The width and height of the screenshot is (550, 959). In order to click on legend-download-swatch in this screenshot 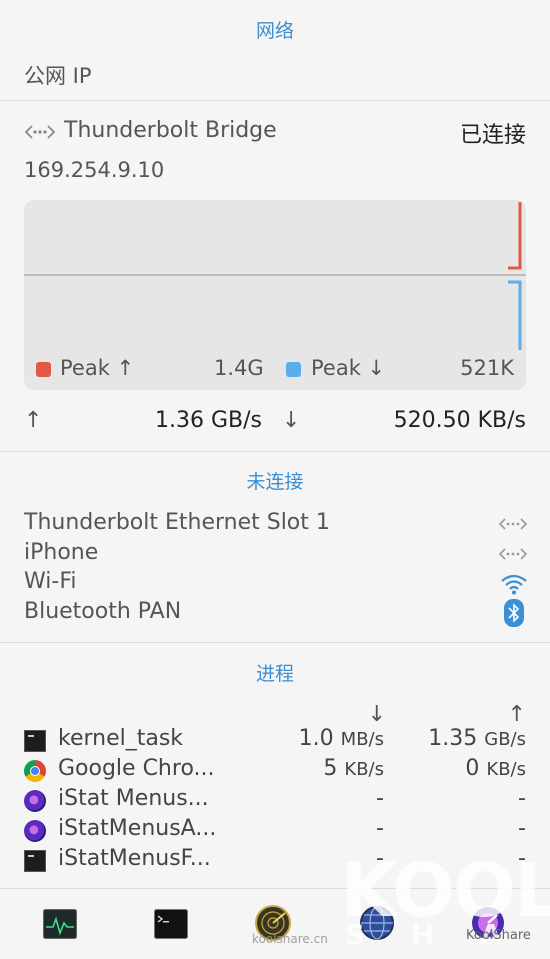, I will do `click(293, 369)`.